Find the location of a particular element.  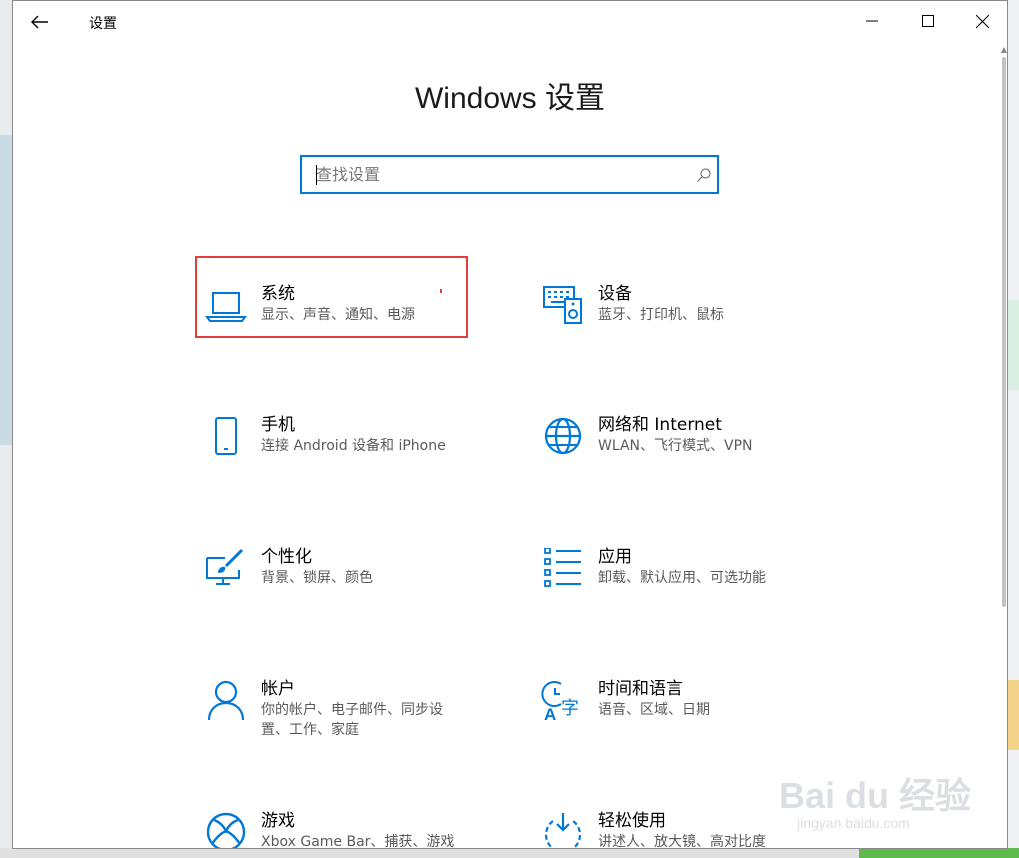

tile-devices: 设备 蓝牙、打印机、鼠标 is located at coordinates (682, 324).